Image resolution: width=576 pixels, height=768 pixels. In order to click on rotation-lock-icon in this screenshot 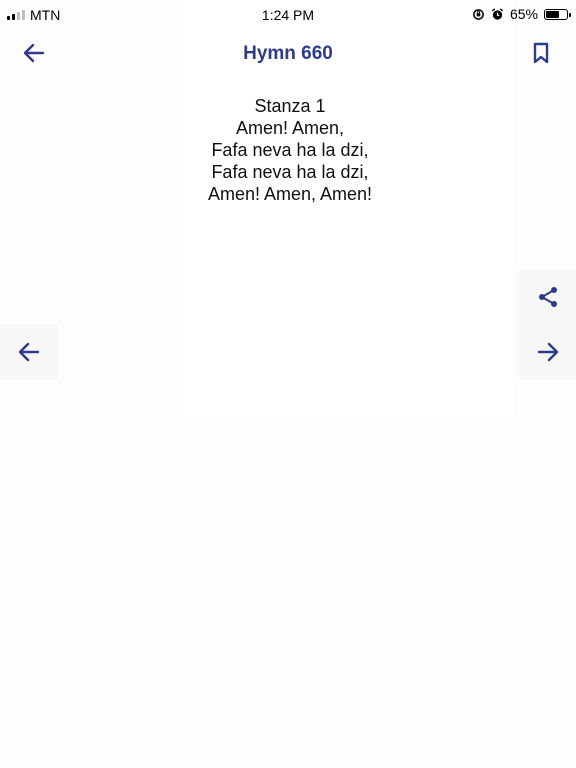, I will do `click(478, 14)`.